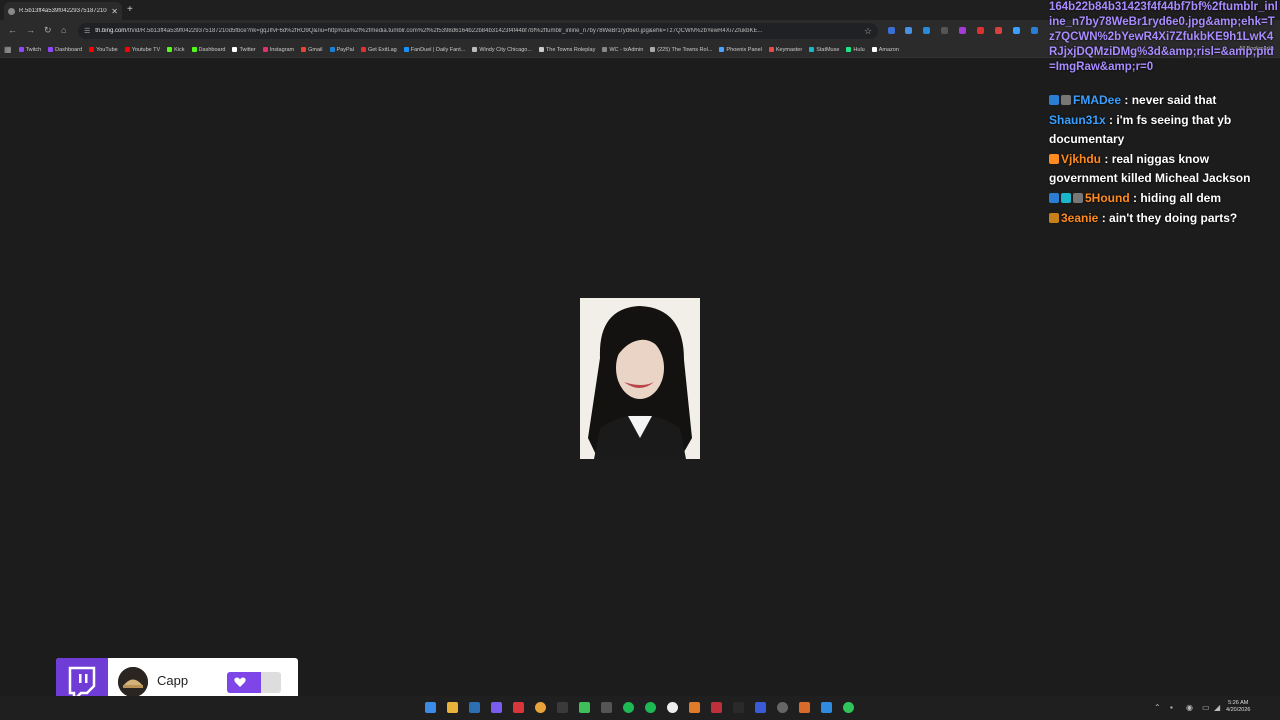 The height and width of the screenshot is (720, 1280). I want to click on chrome-icon, so click(540, 707).